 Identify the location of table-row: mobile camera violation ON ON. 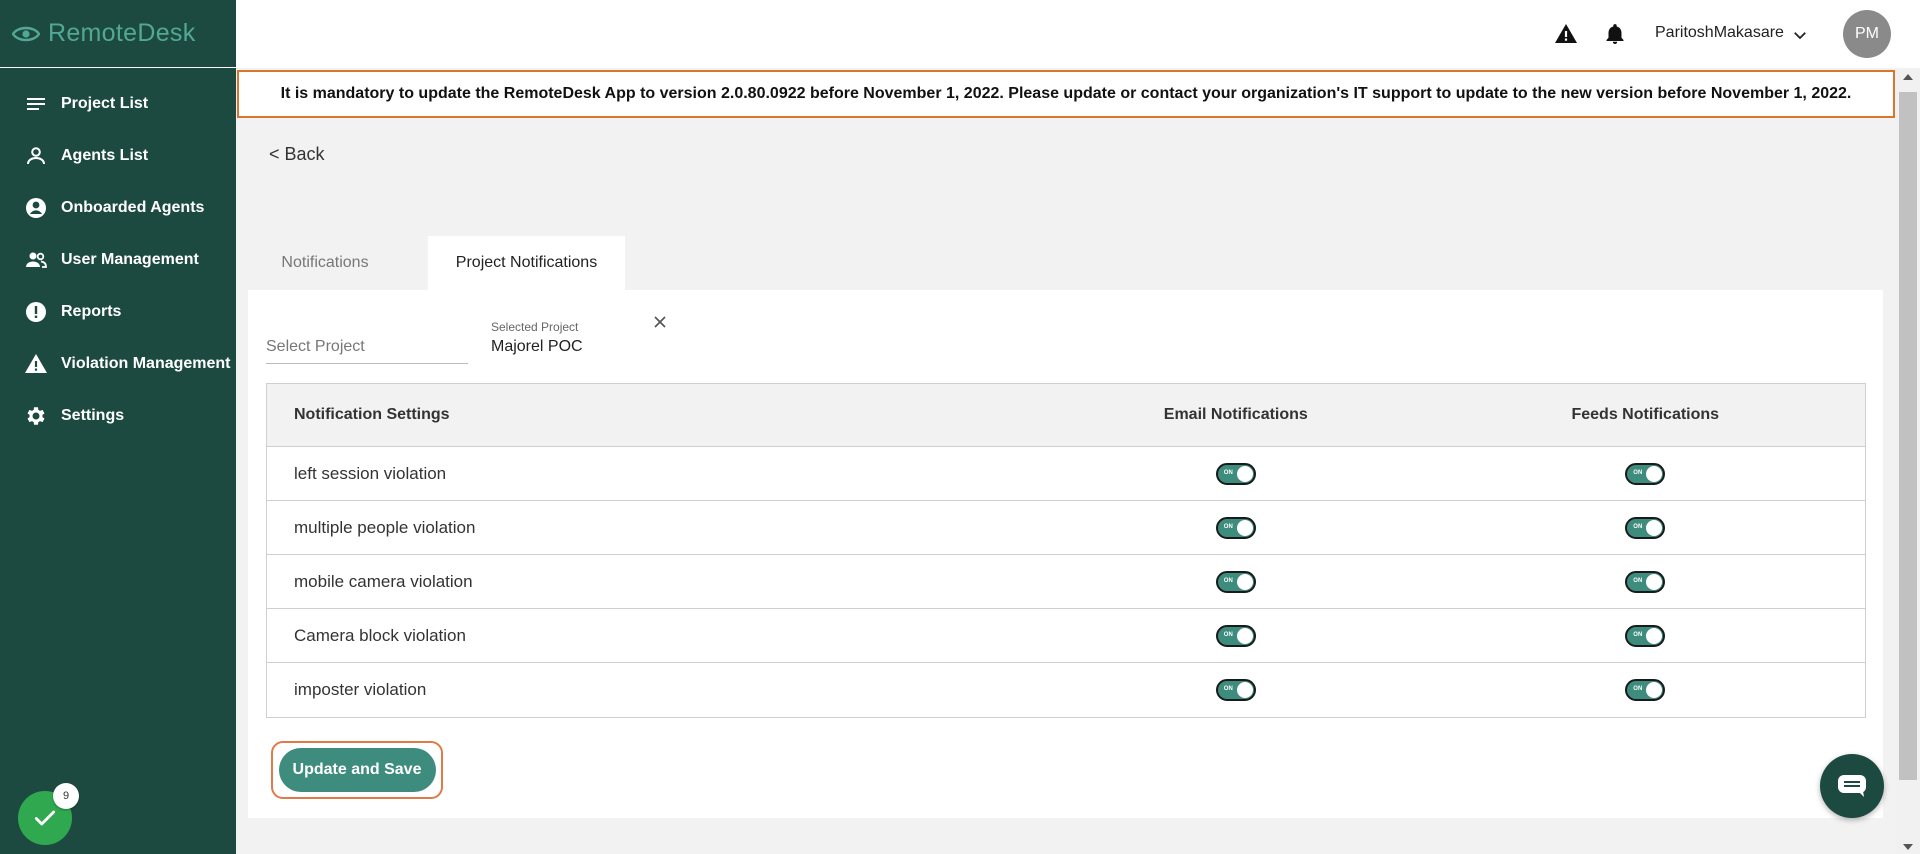
(1066, 582).